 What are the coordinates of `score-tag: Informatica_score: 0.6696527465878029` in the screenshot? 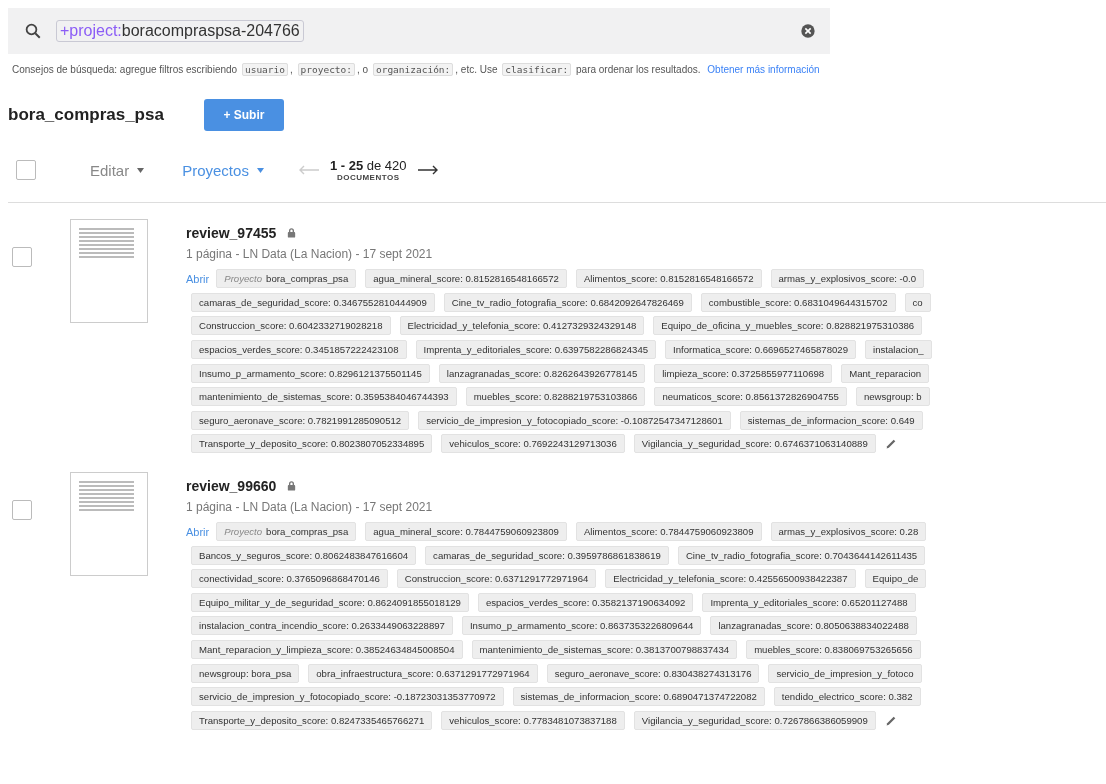 It's located at (760, 350).